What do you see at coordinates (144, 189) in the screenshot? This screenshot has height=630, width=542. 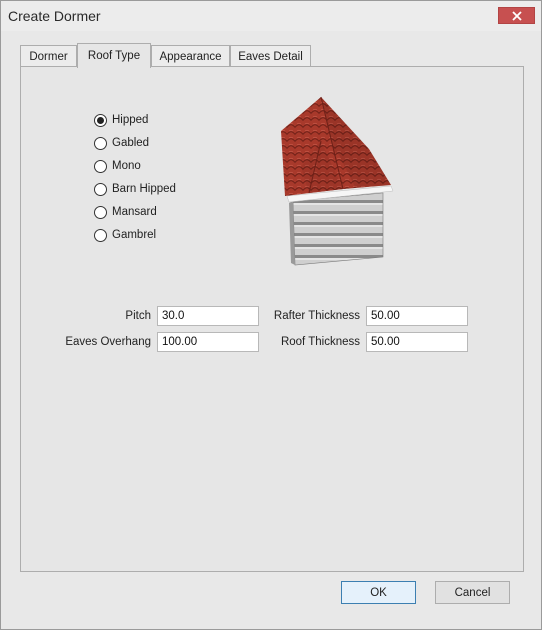 I see `radio-label: Barn Hipped` at bounding box center [144, 189].